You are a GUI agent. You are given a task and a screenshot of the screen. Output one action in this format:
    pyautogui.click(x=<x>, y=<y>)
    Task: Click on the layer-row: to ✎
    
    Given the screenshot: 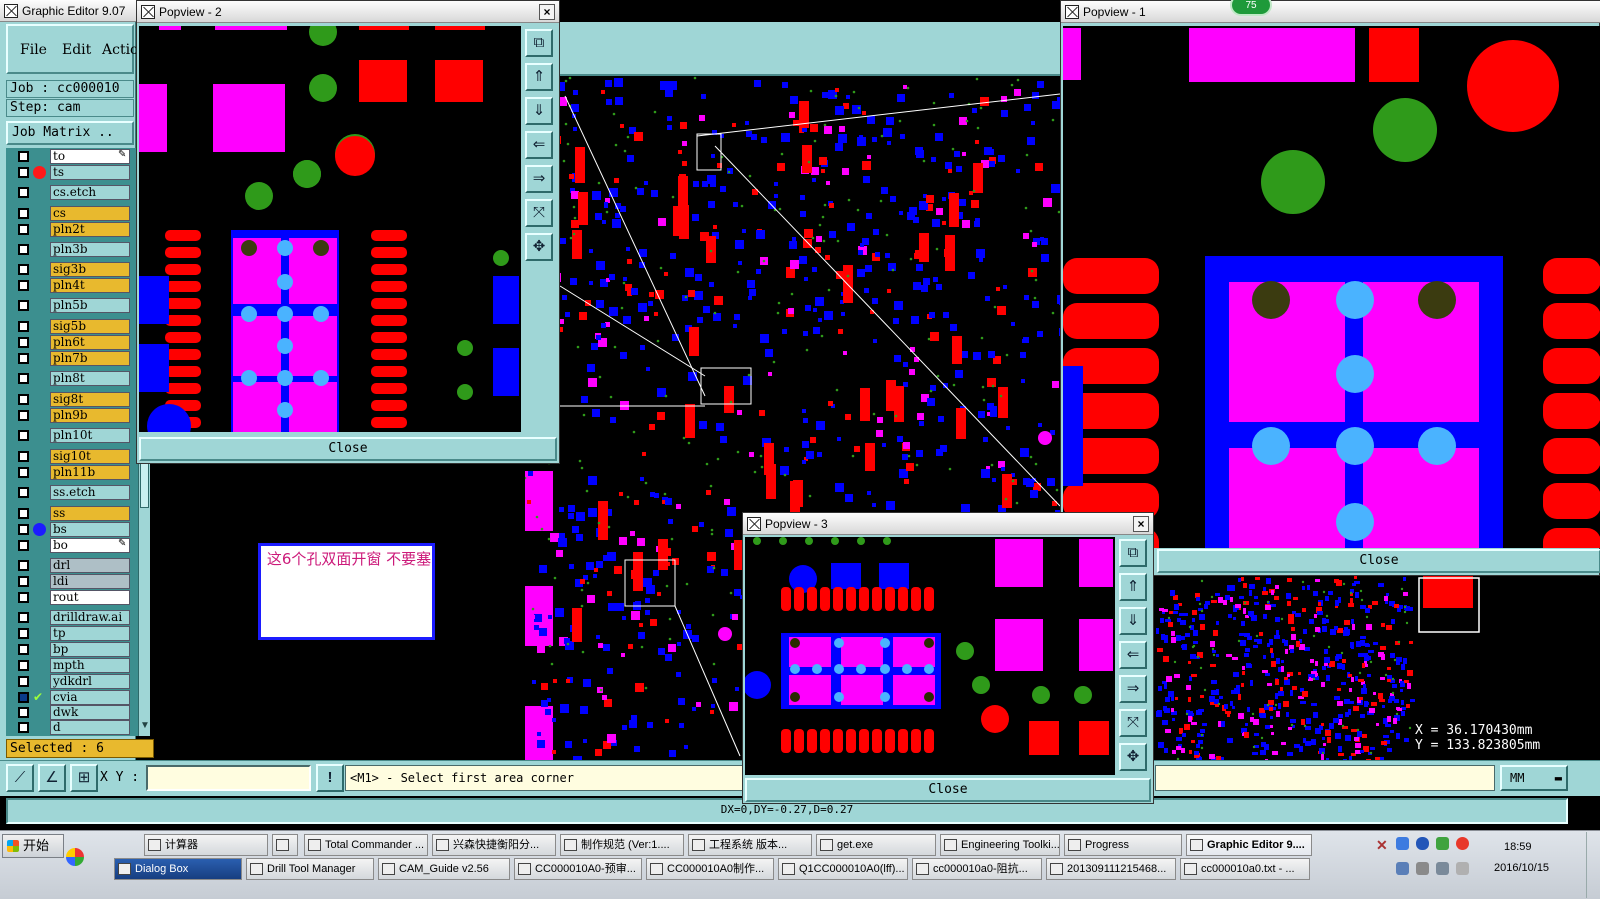 What is the action you would take?
    pyautogui.click(x=73, y=156)
    